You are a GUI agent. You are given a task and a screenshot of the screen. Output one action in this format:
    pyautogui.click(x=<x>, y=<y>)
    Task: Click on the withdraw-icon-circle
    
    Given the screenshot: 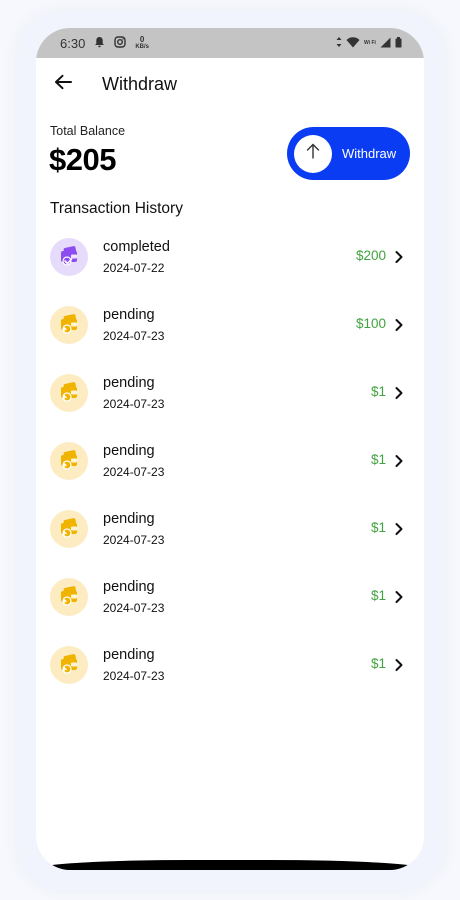 What is the action you would take?
    pyautogui.click(x=313, y=153)
    